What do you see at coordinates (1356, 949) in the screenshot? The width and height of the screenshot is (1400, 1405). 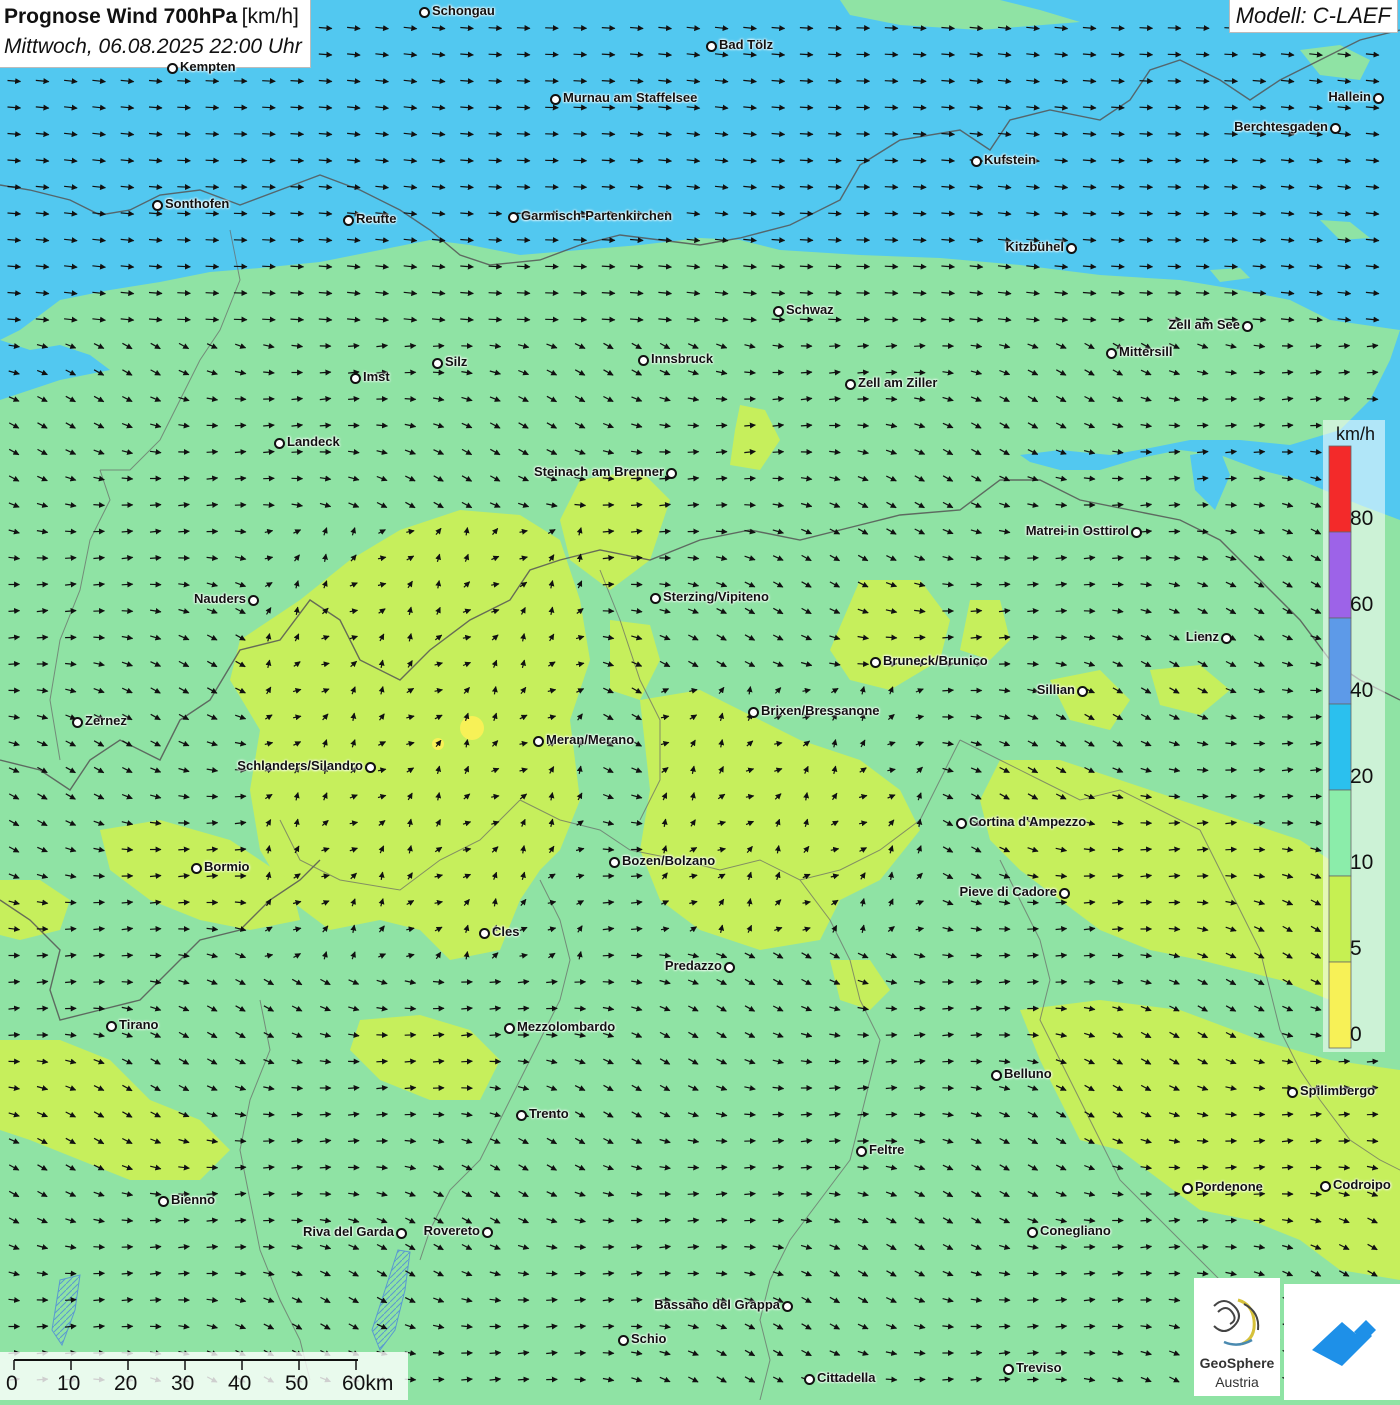 I see `legend-label: 5` at bounding box center [1356, 949].